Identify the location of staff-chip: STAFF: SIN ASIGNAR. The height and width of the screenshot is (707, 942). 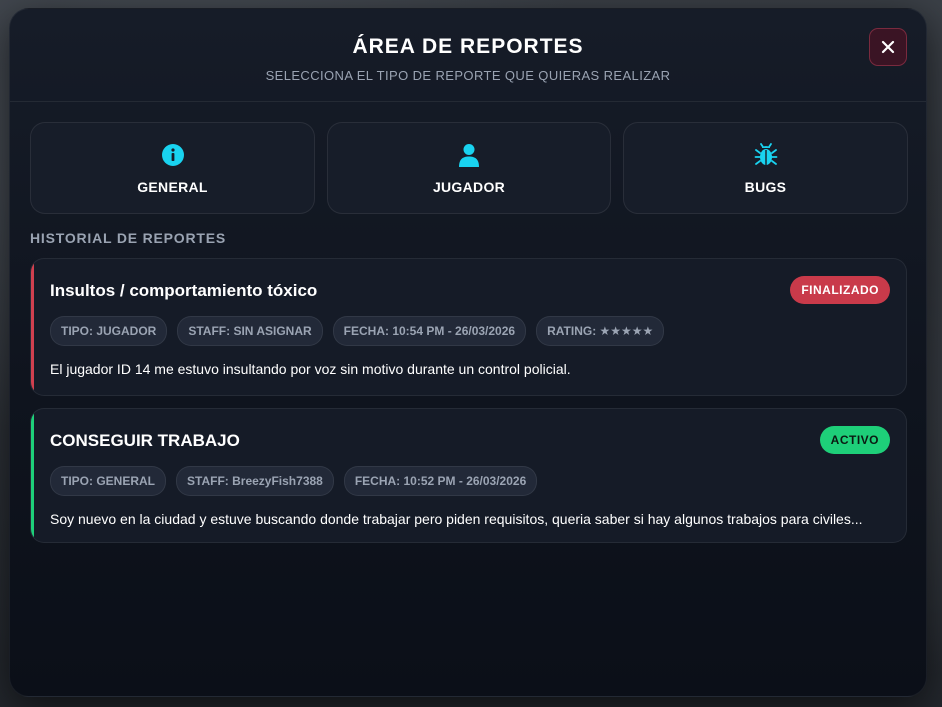
(250, 331).